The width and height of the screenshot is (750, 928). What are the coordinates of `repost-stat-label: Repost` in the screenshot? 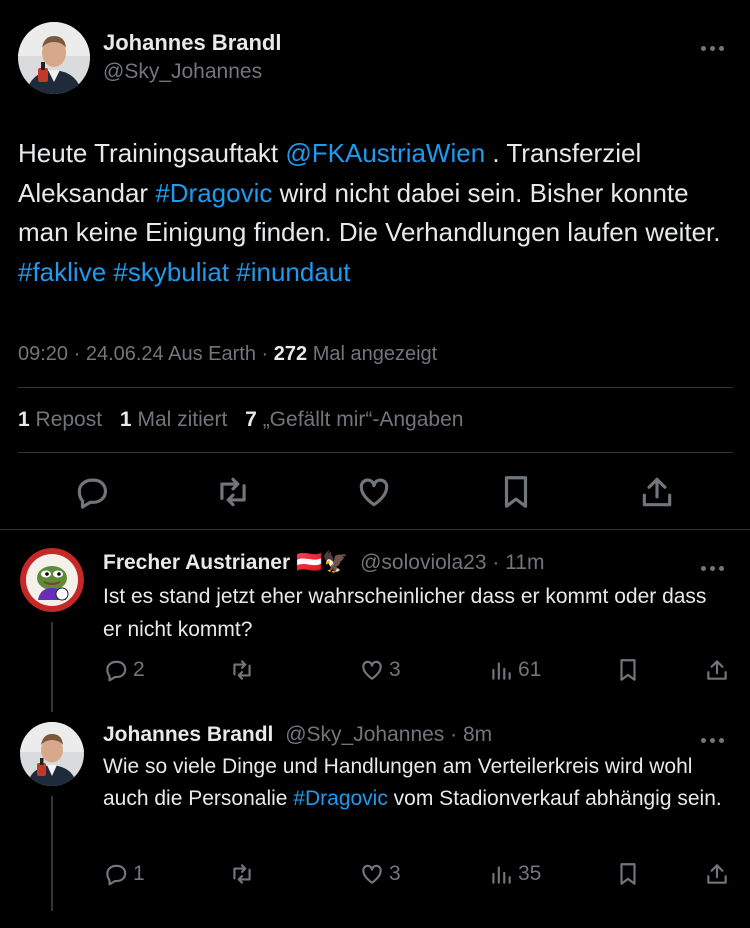 It's located at (69, 419).